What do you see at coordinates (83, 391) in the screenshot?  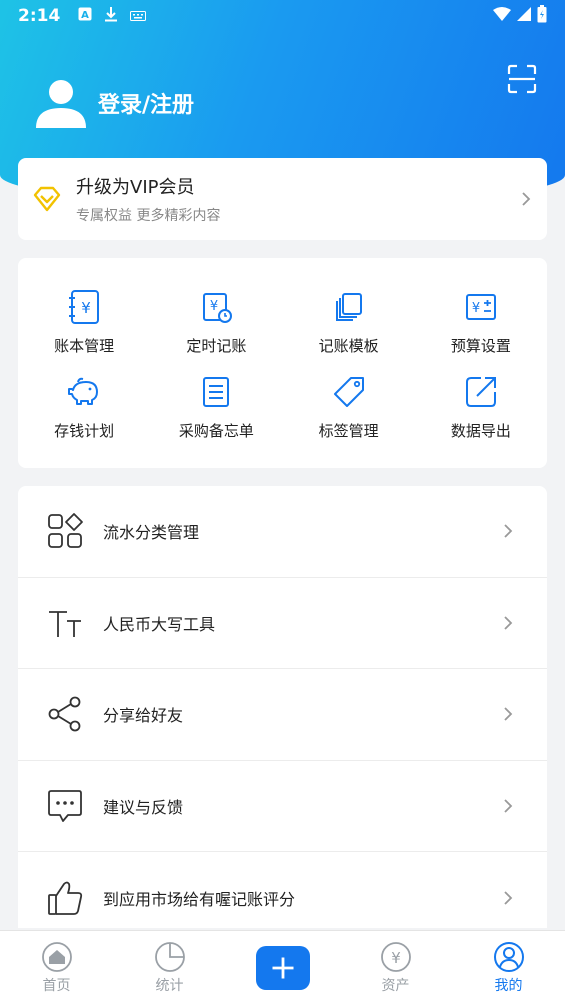 I see `piggy-bank-icon` at bounding box center [83, 391].